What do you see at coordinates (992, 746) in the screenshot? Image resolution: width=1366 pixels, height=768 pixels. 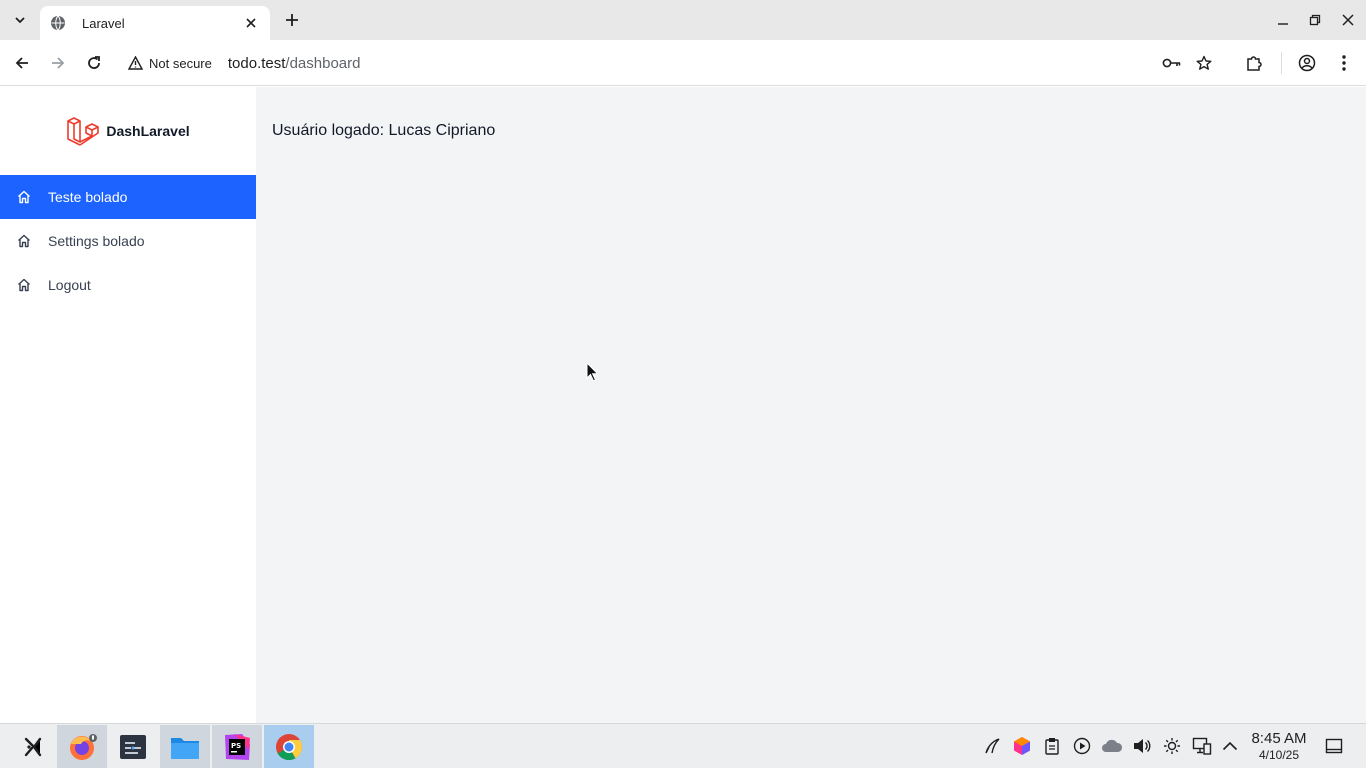 I see `tray-plasma-icon` at bounding box center [992, 746].